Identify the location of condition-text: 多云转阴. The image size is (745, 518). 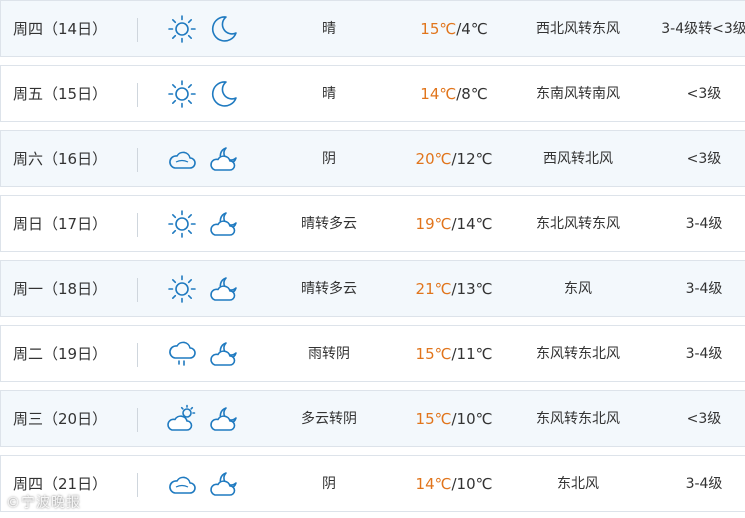
(329, 419).